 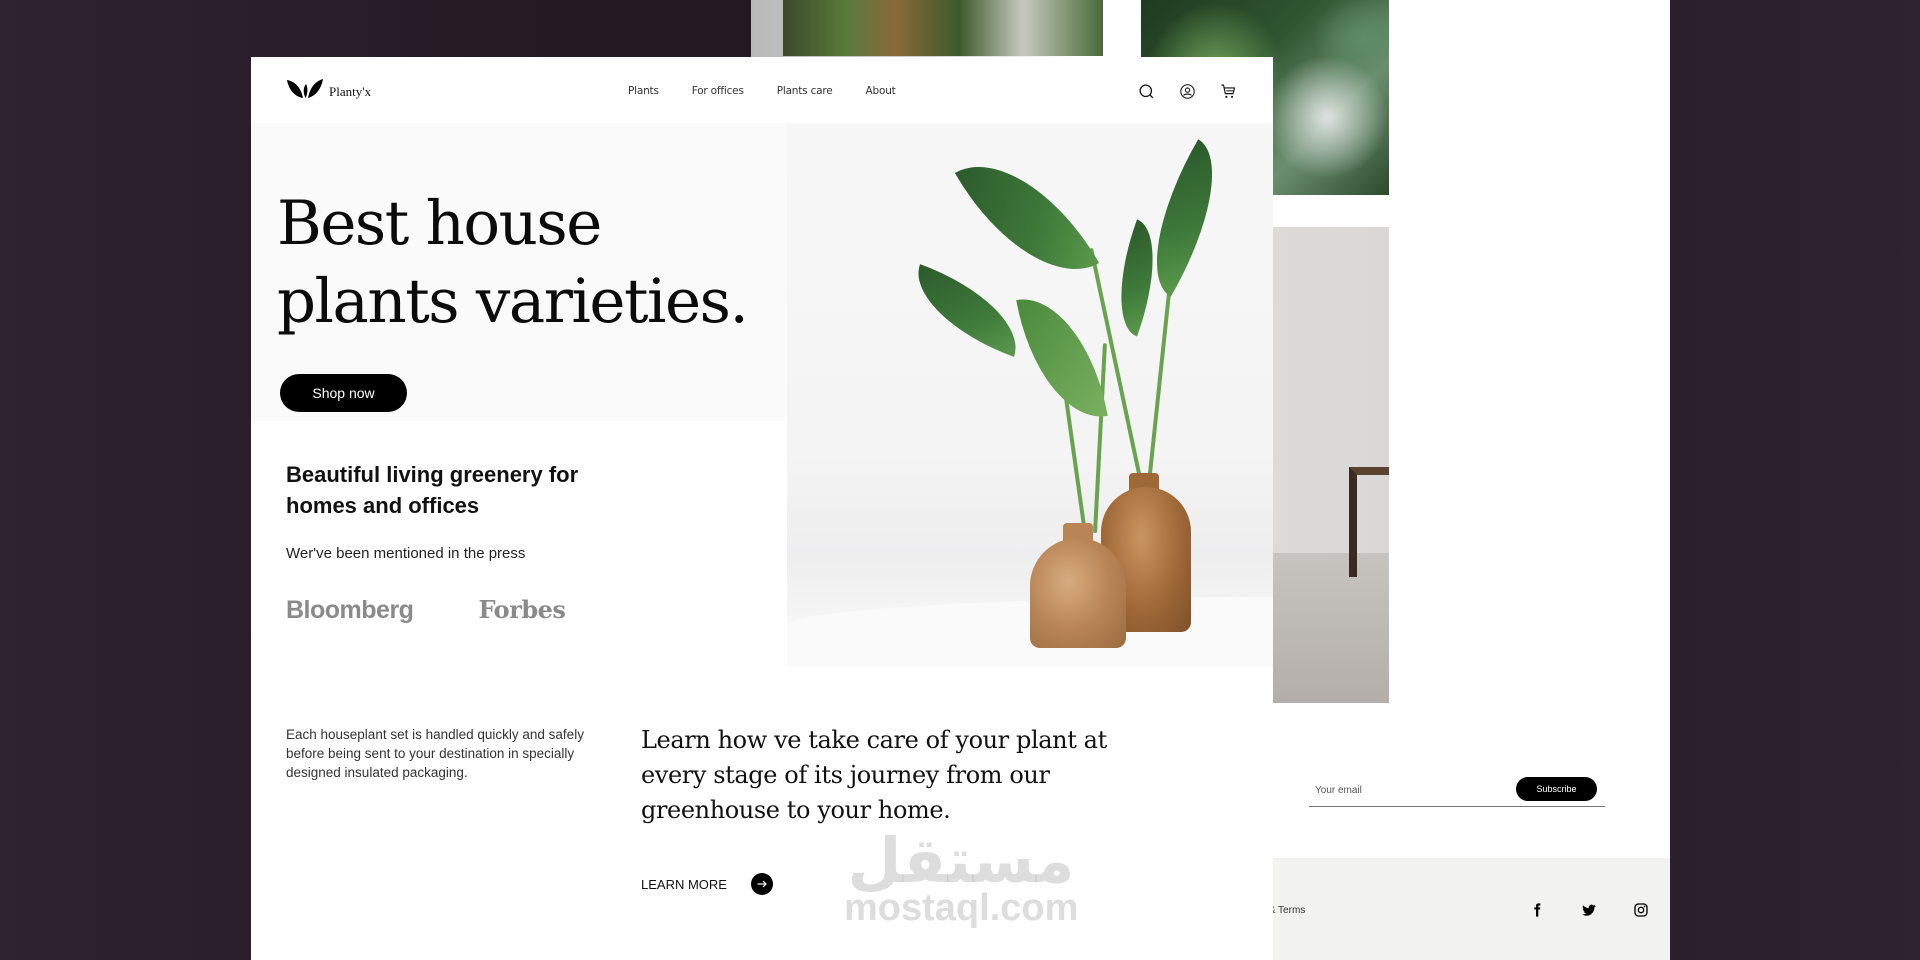 I want to click on subscribe-button: Subscribe, so click(x=1556, y=789).